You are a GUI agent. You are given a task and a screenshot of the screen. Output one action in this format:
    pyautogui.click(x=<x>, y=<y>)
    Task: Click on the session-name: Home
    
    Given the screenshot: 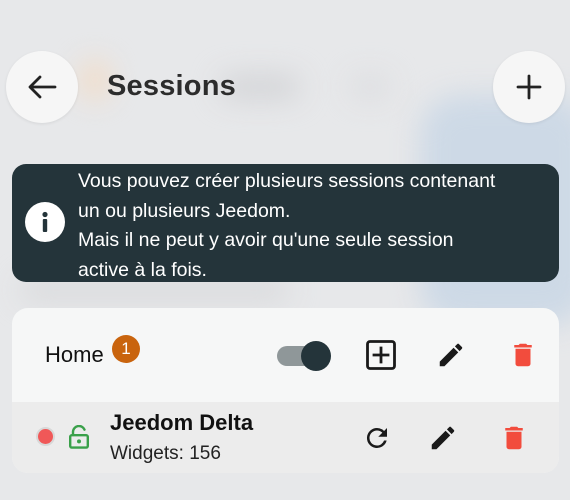 What is the action you would take?
    pyautogui.click(x=74, y=354)
    